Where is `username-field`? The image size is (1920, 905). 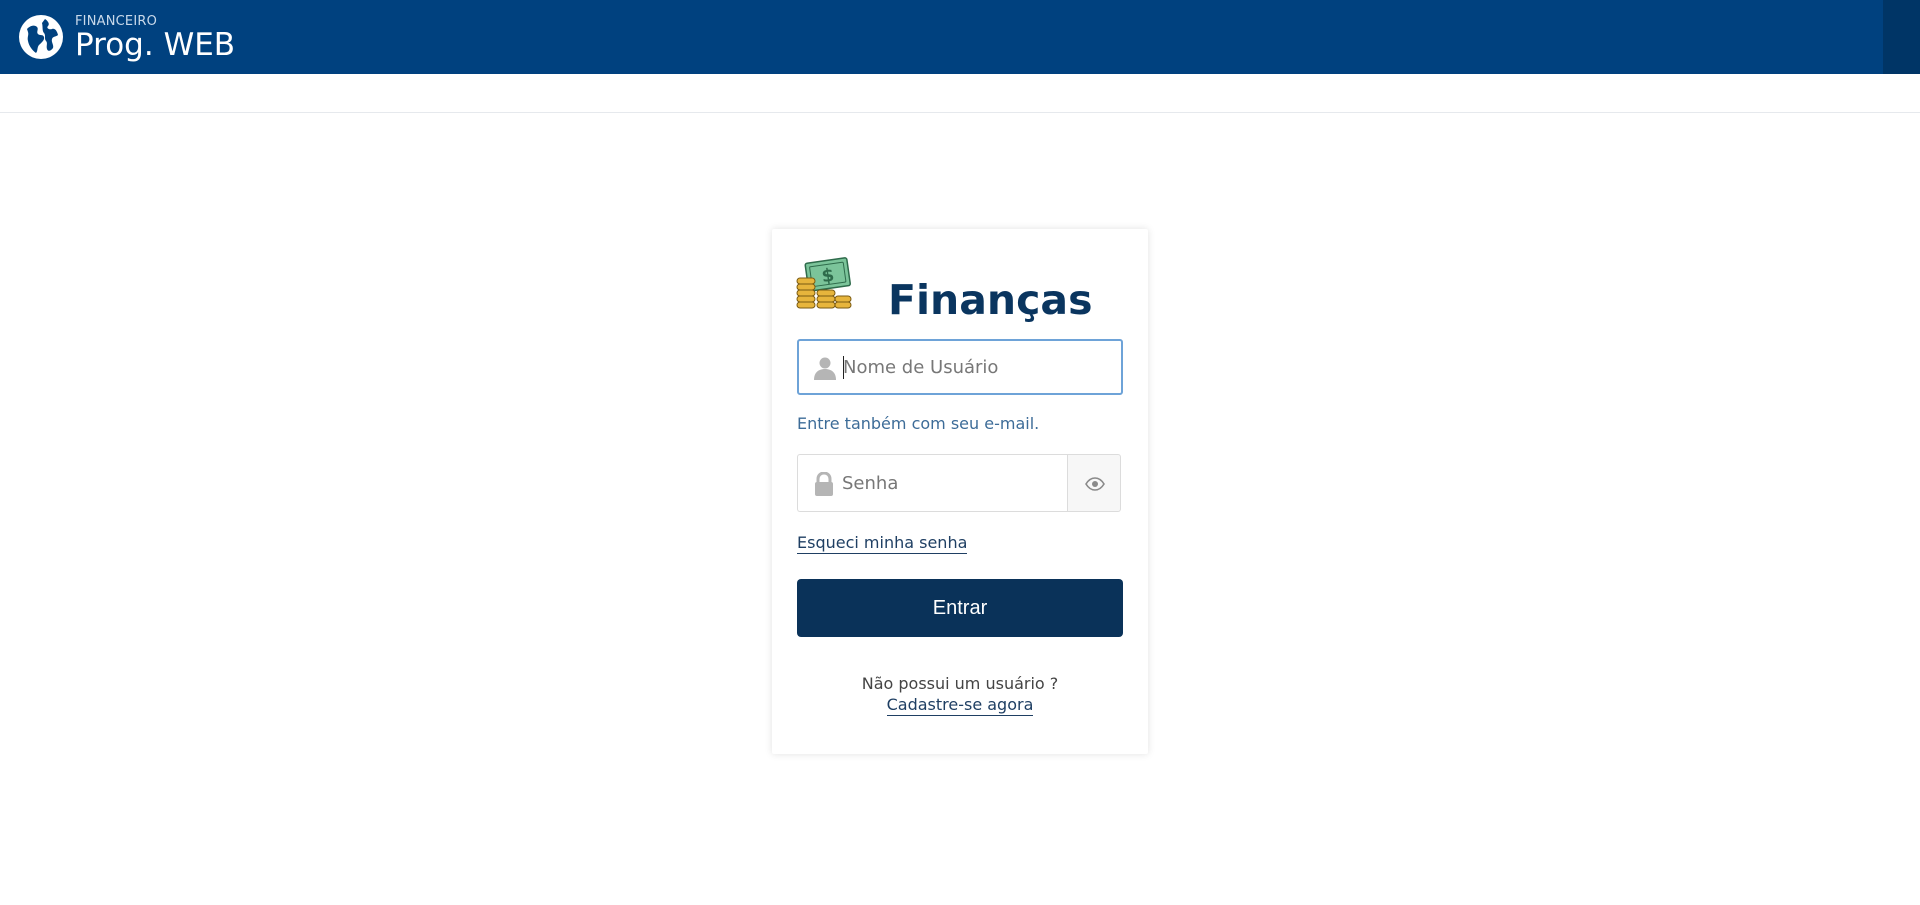 username-field is located at coordinates (960, 367).